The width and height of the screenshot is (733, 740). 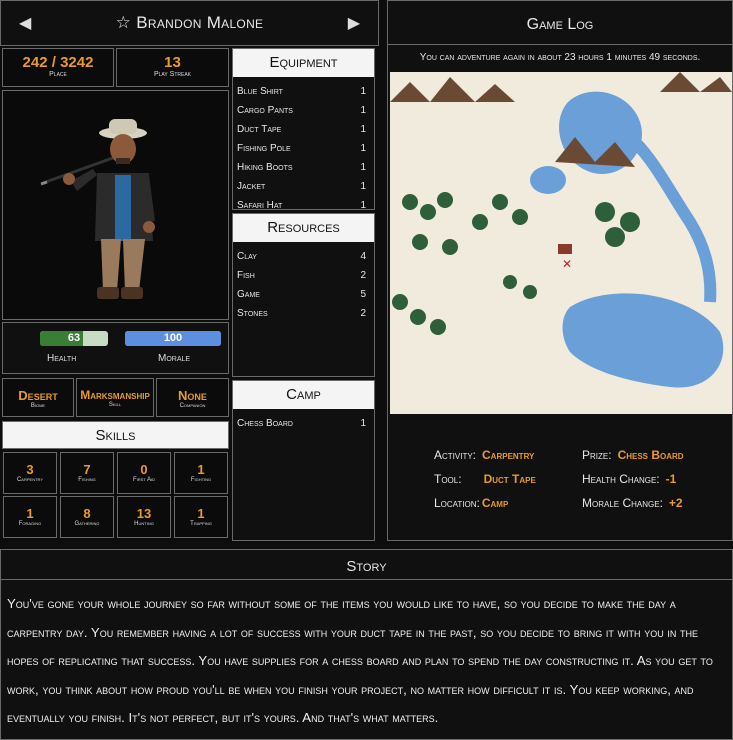 I want to click on health-bar: 63, so click(x=74, y=338).